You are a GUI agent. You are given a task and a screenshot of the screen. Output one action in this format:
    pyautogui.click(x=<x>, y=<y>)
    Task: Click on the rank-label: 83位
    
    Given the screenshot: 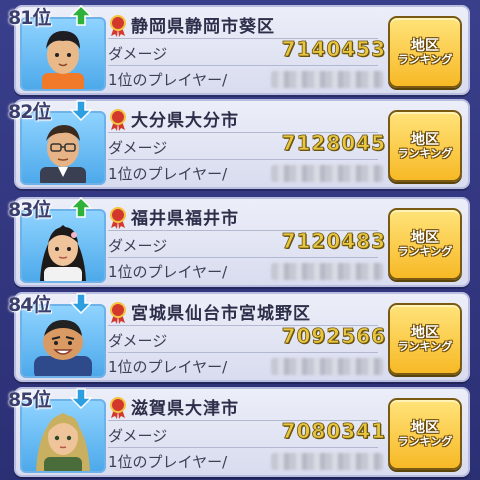 What is the action you would take?
    pyautogui.click(x=29, y=210)
    